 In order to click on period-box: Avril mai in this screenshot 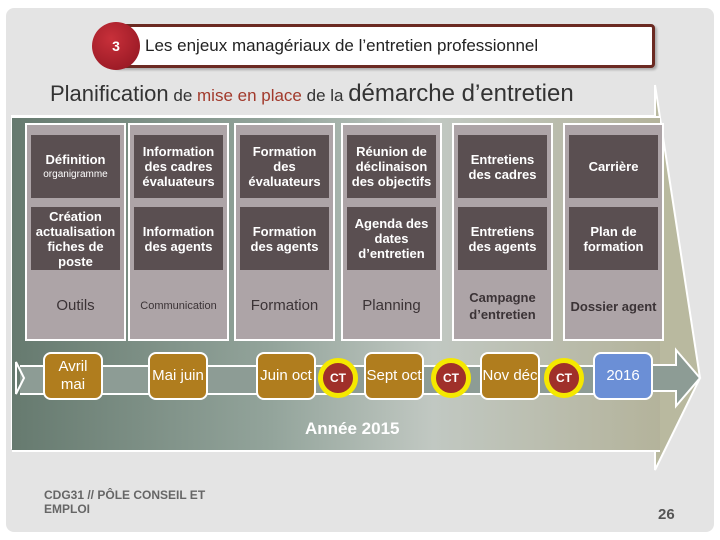, I will do `click(73, 376)`.